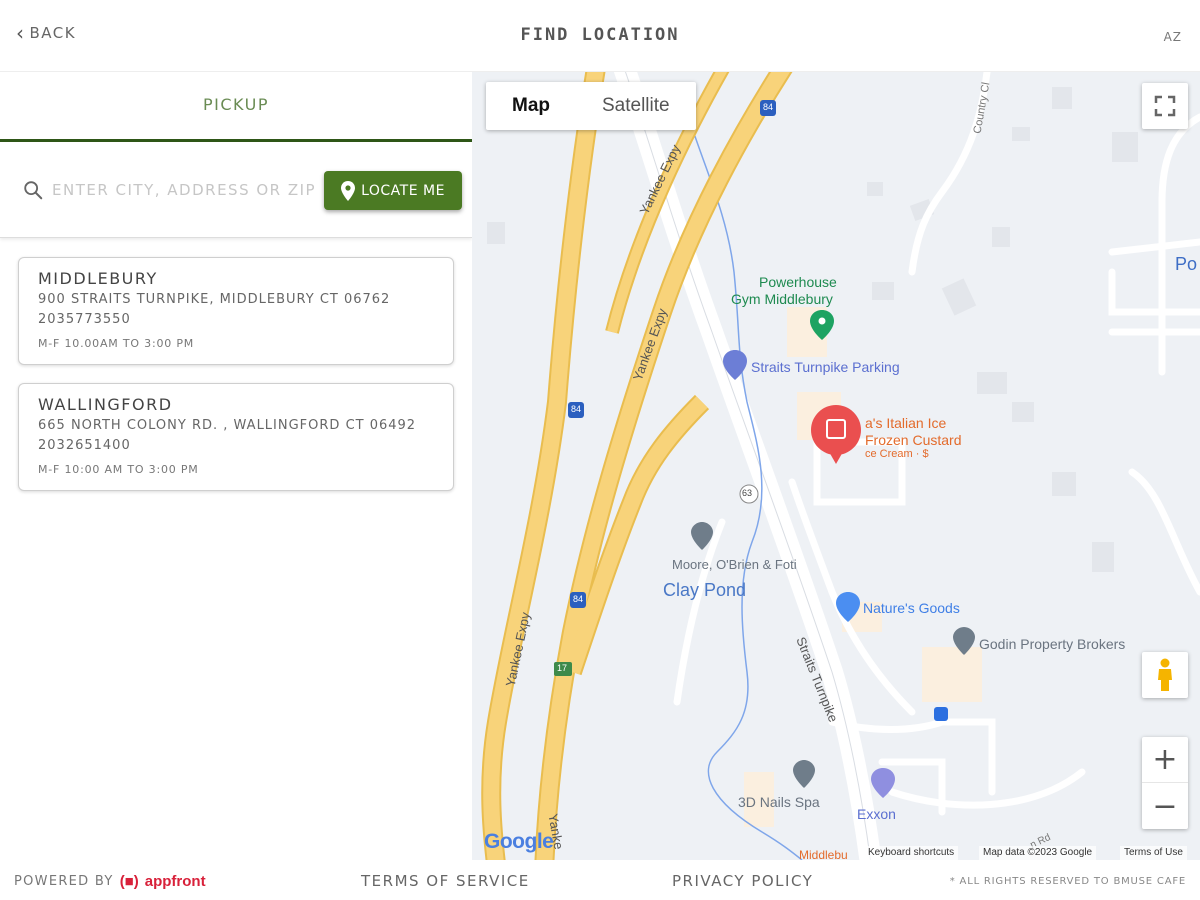 The height and width of the screenshot is (900, 1200). I want to click on poi-label-godin: Godin Property Brokers, so click(1052, 644).